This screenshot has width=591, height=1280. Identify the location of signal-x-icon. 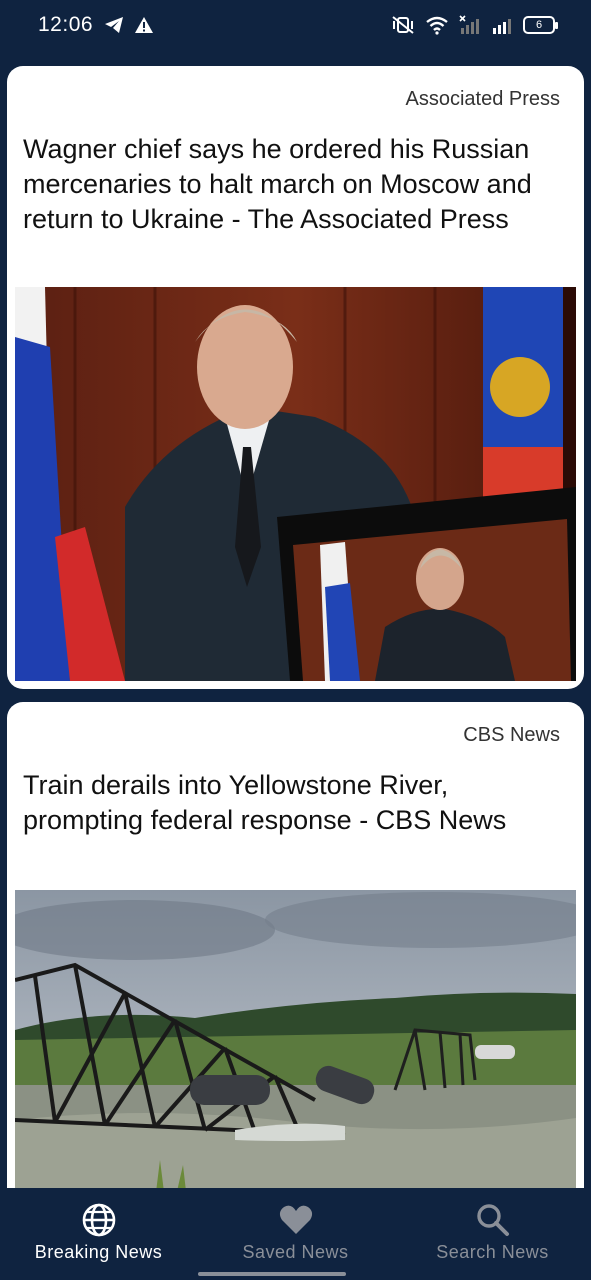
(470, 25).